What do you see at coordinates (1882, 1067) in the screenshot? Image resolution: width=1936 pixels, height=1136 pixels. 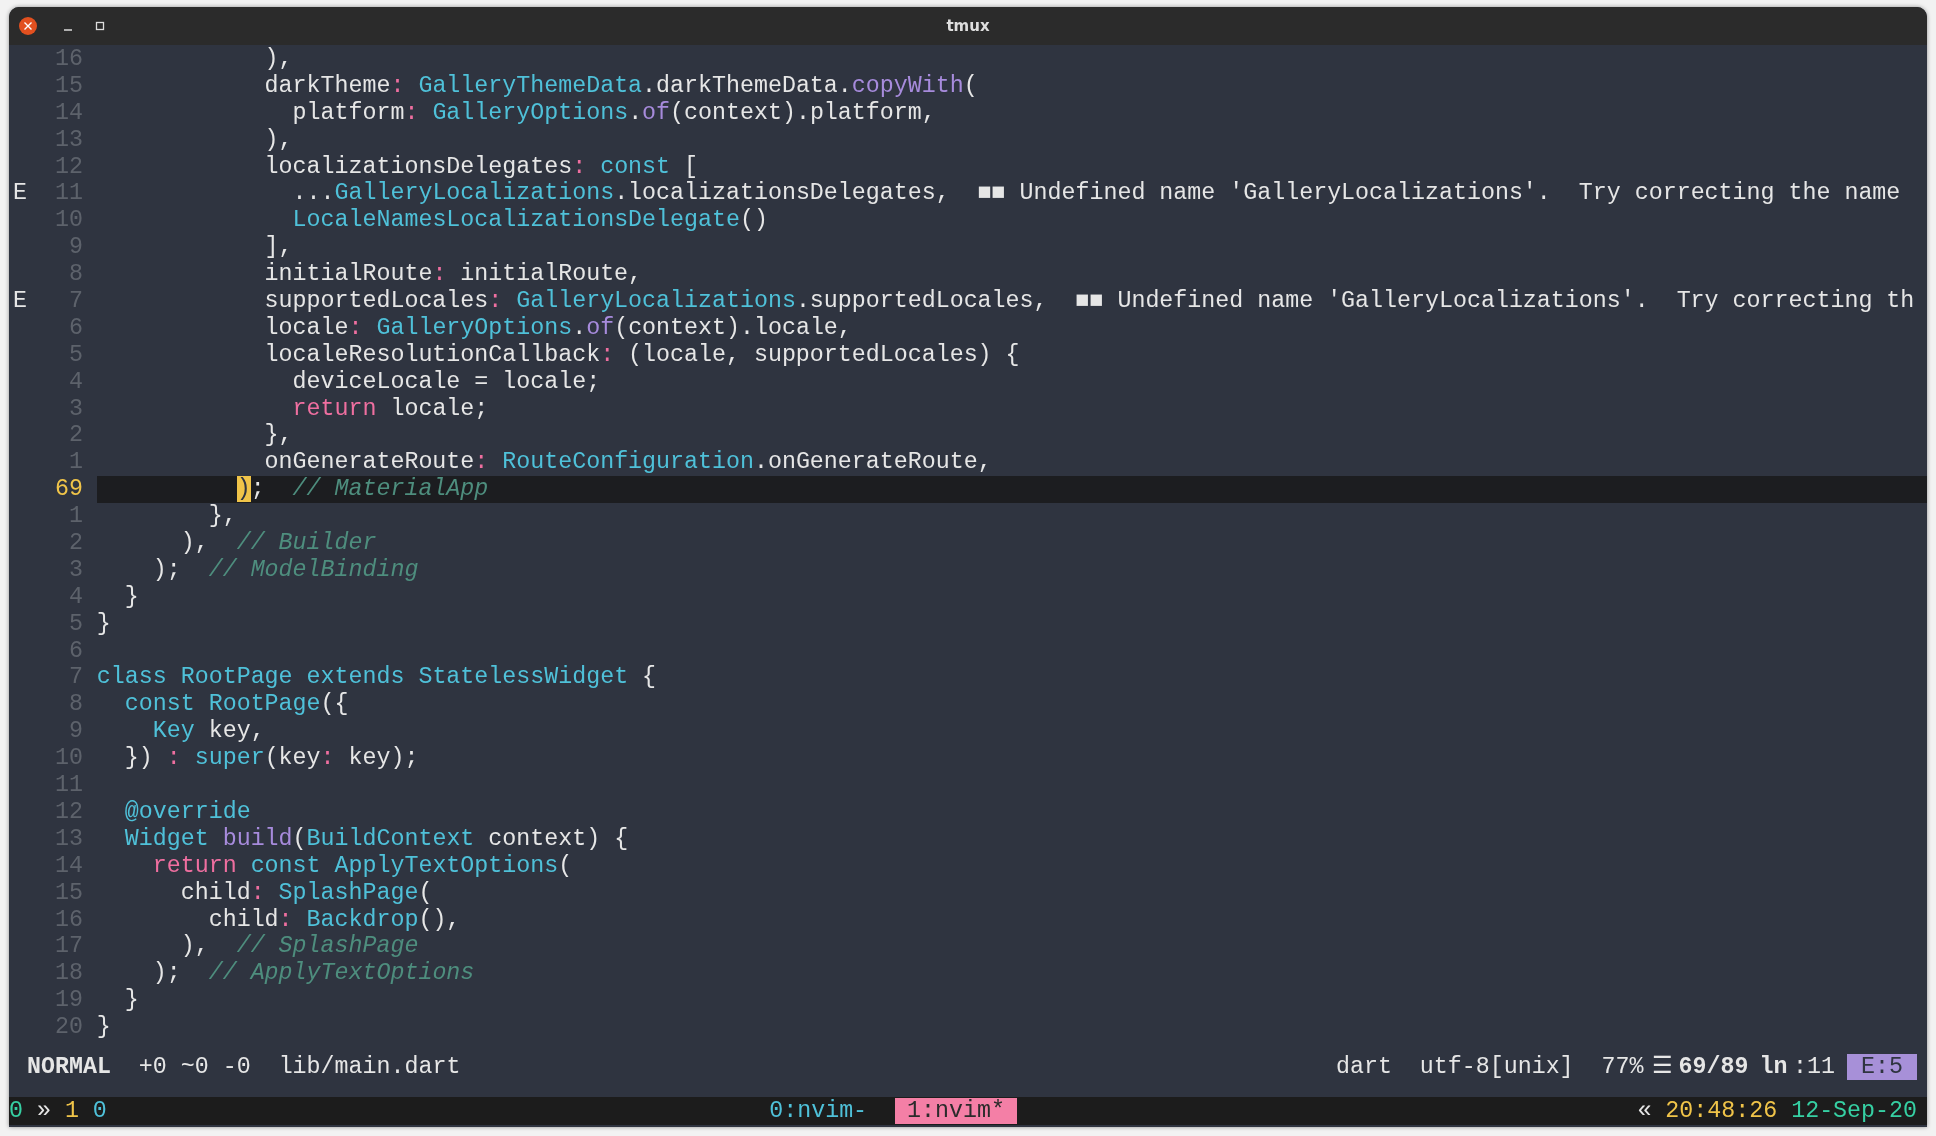 I see `error-count: E:5` at bounding box center [1882, 1067].